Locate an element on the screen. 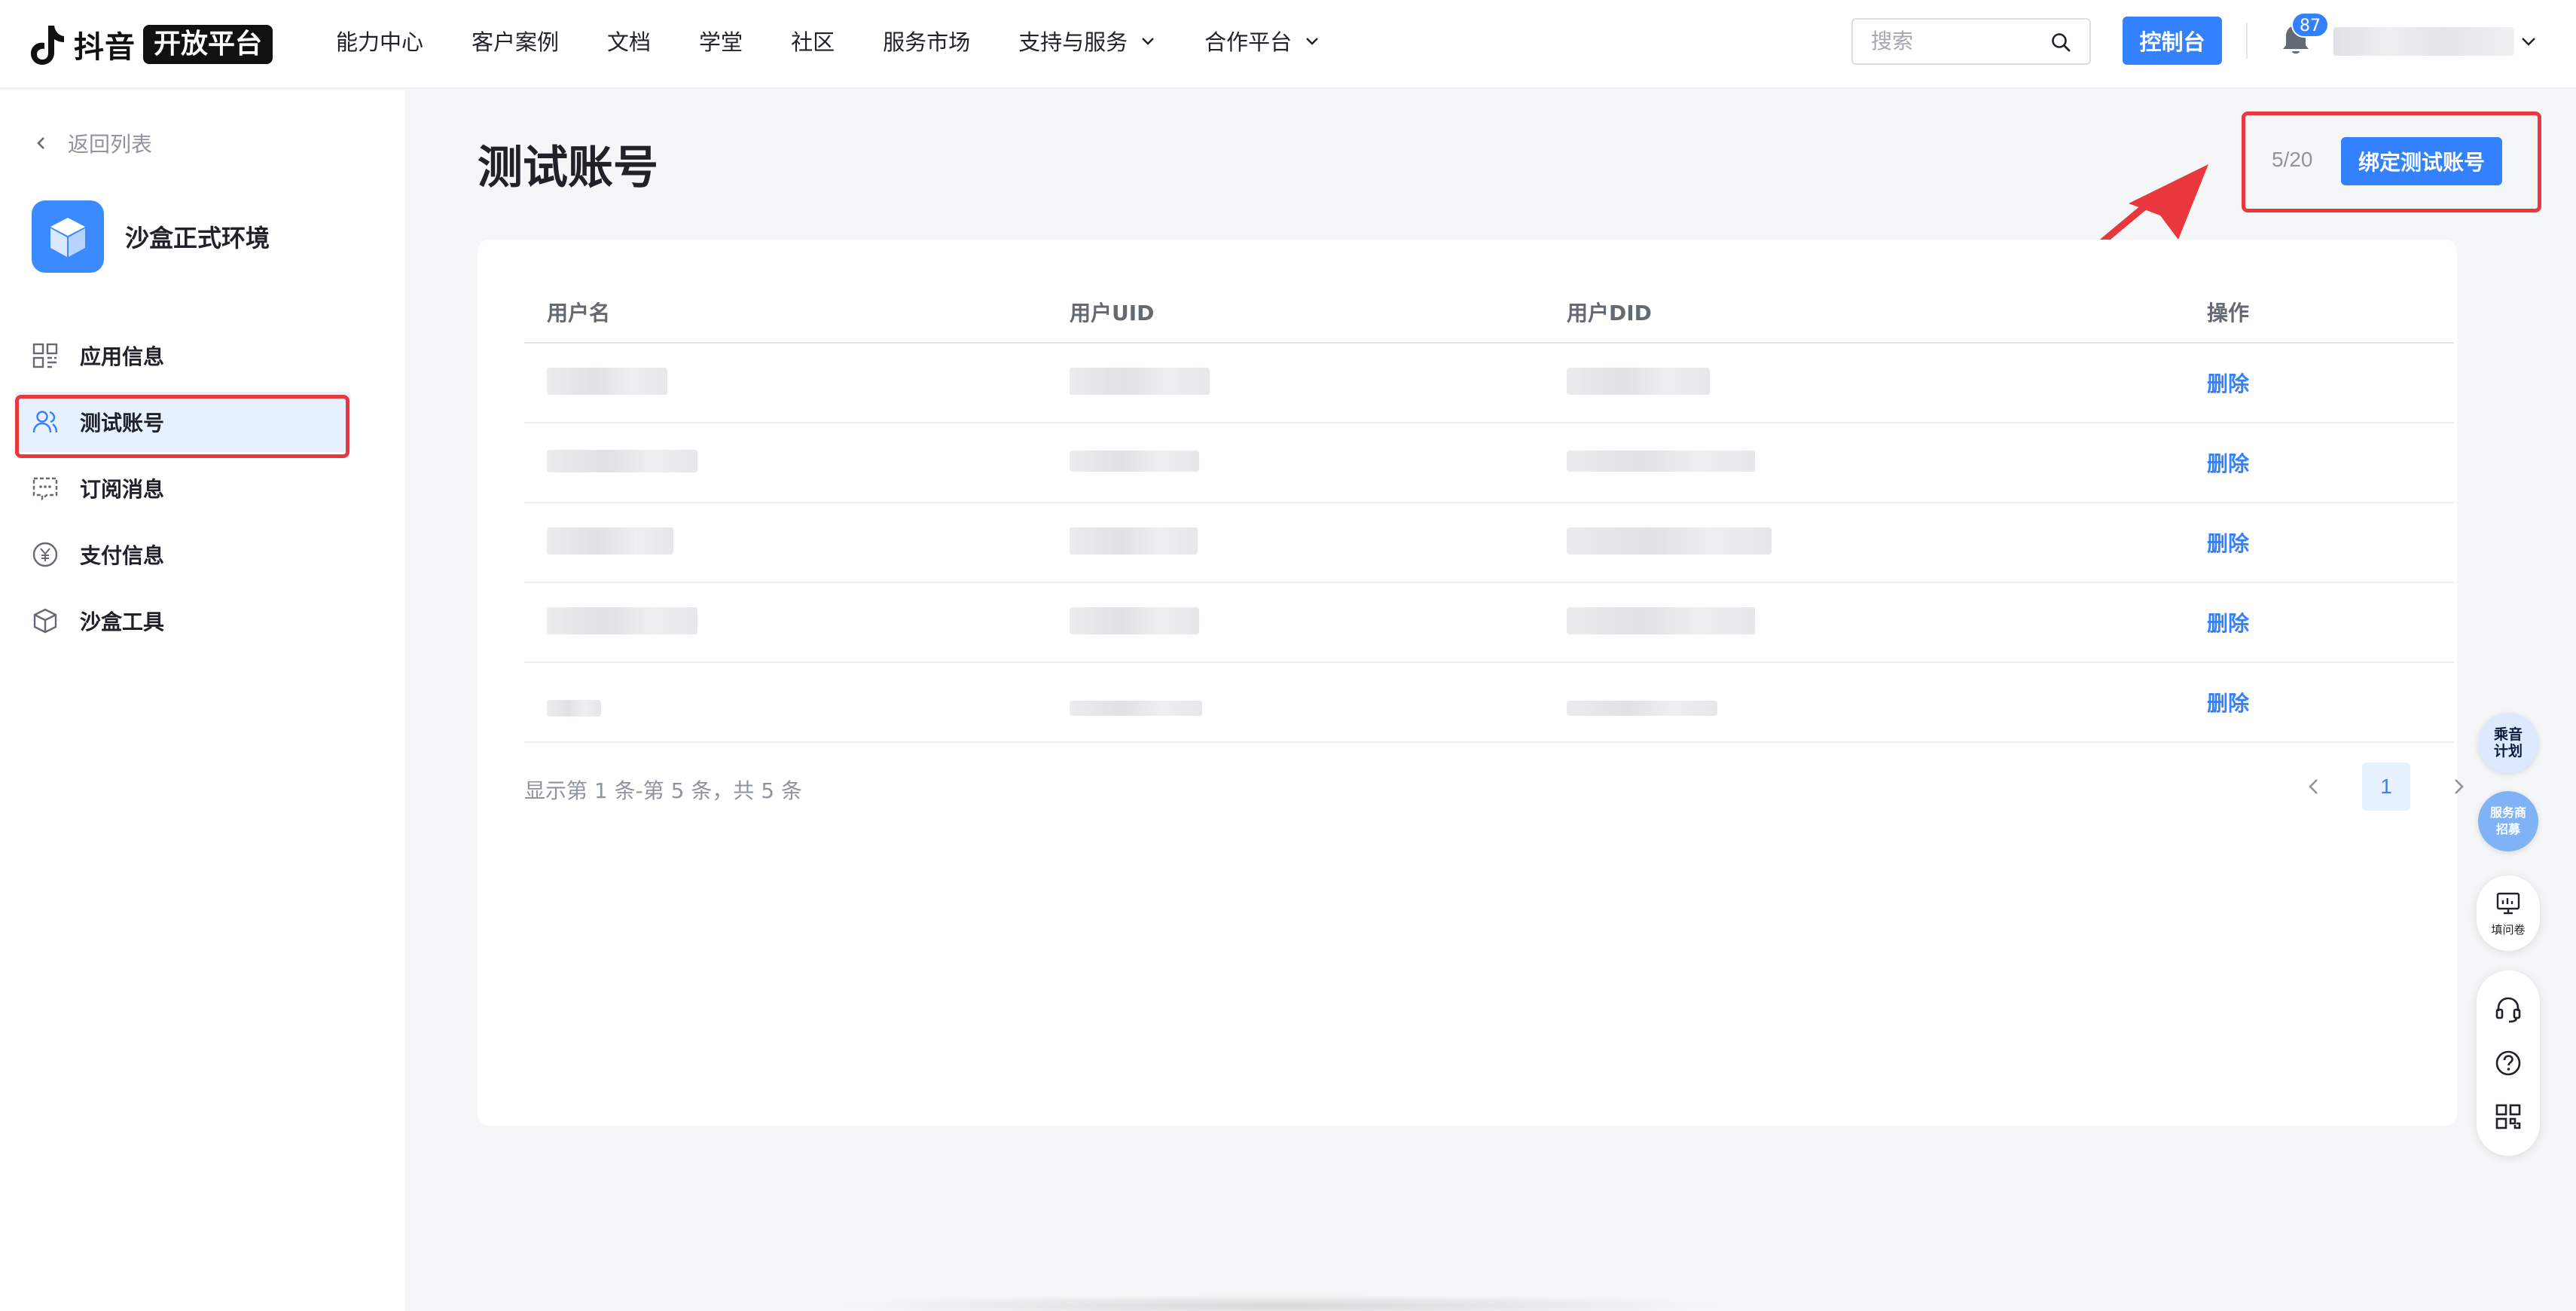  message-icon is located at coordinates (45, 489).